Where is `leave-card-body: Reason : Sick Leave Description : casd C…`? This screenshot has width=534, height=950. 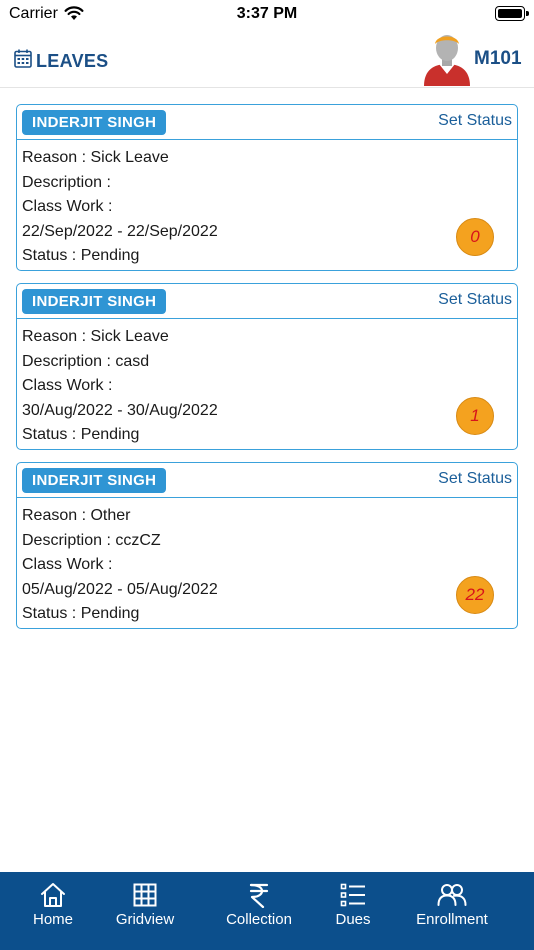 leave-card-body: Reason : Sick Leave Description : casd C… is located at coordinates (267, 383).